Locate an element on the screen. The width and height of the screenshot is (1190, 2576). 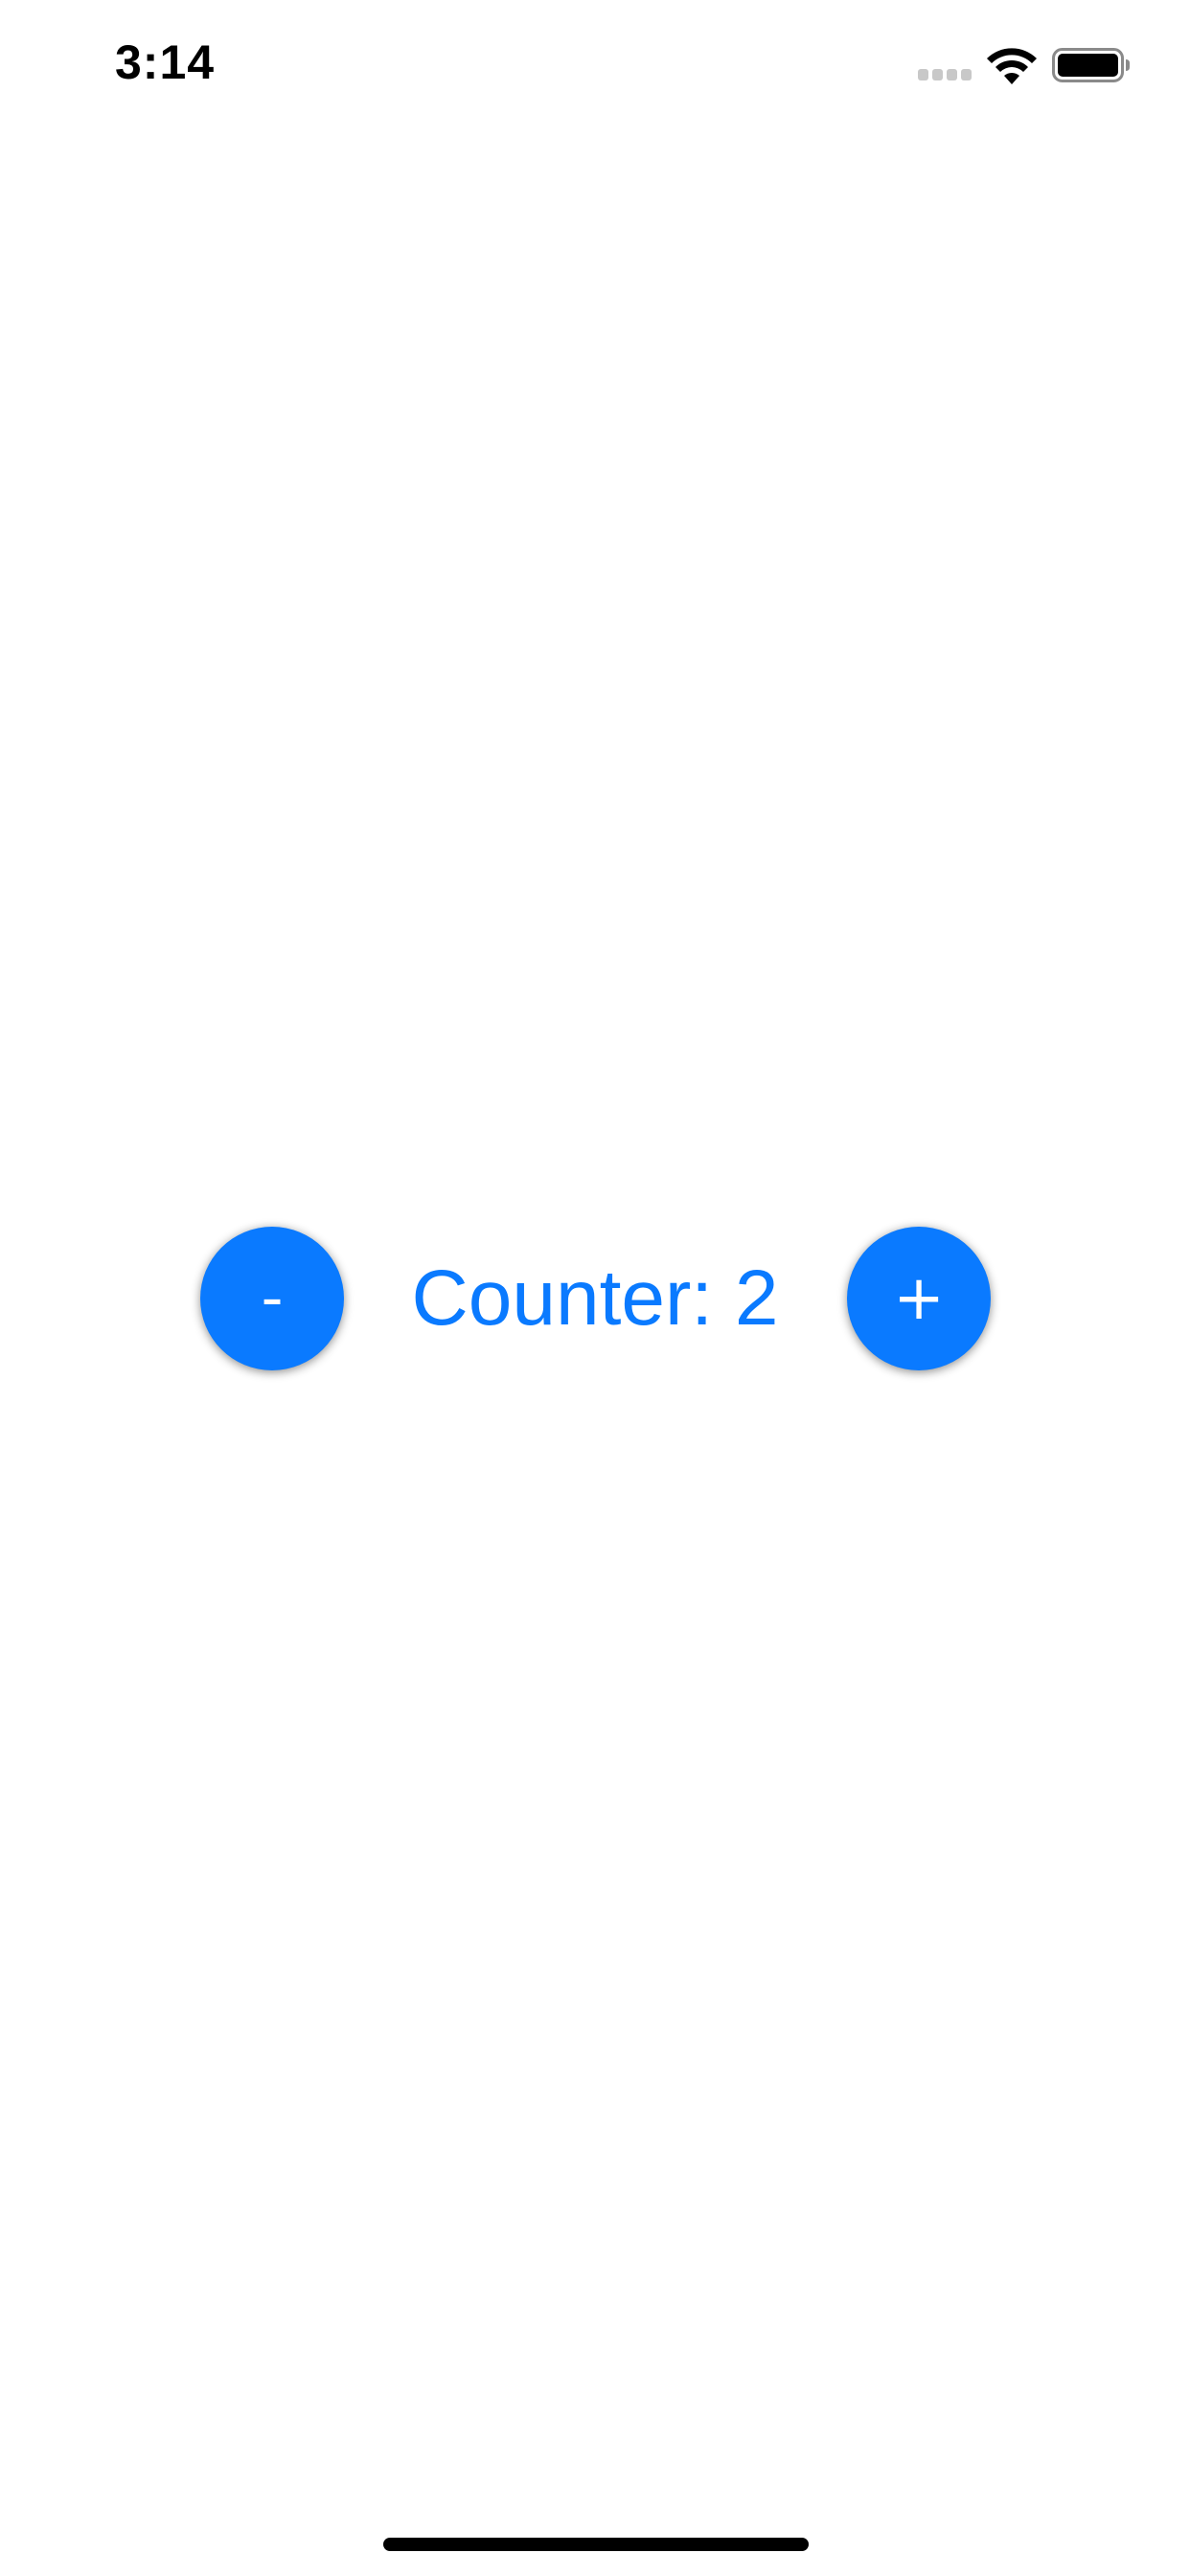
signal-icon is located at coordinates (945, 74).